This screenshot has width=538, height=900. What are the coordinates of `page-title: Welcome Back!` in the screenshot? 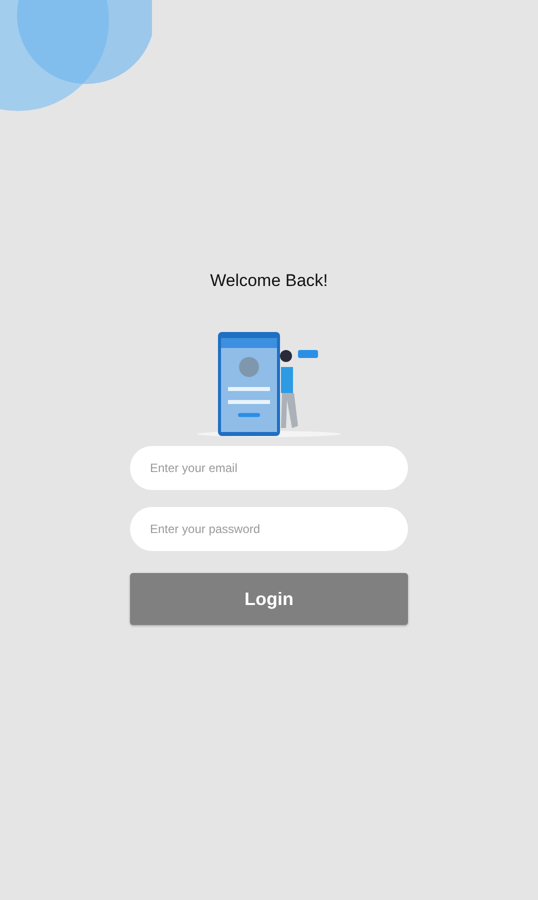 It's located at (269, 281).